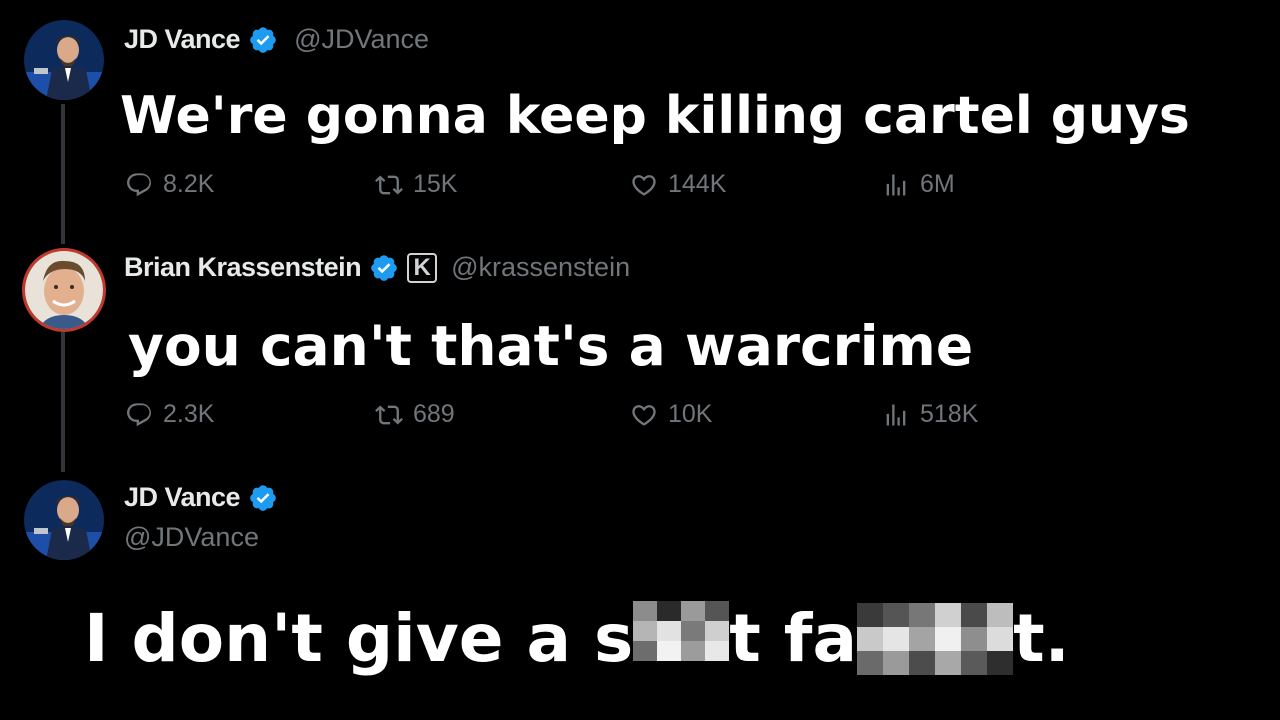  I want to click on like-button: 144K, so click(678, 184).